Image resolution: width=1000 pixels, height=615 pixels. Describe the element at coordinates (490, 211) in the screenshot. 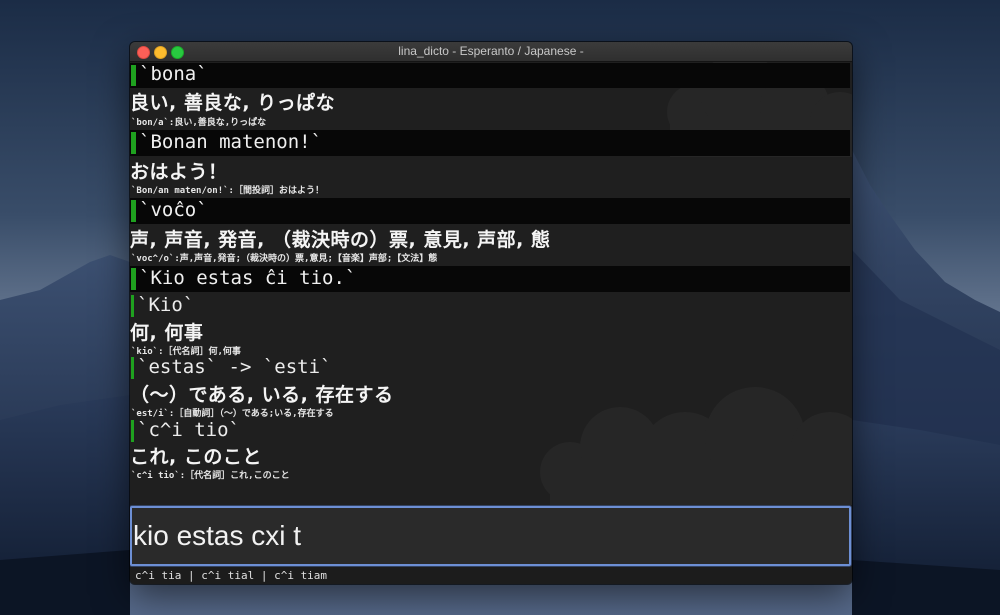

I see `headword-bar: `voĉo`` at that location.